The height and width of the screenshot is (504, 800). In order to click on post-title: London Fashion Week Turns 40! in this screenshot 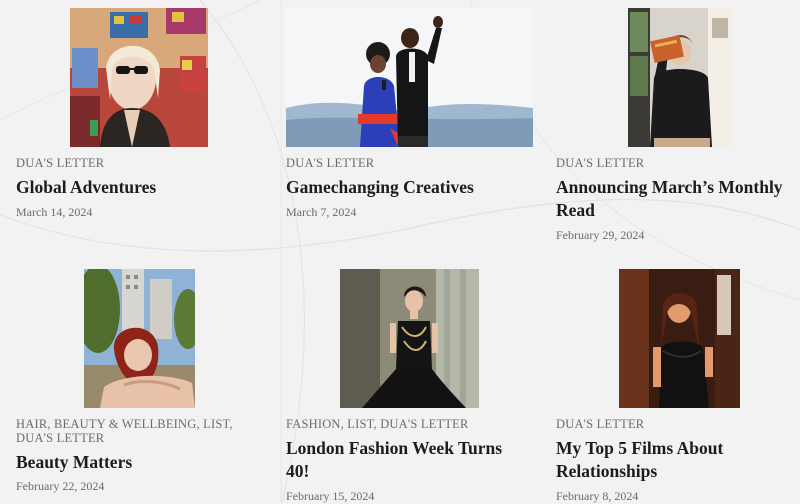, I will do `click(403, 460)`.